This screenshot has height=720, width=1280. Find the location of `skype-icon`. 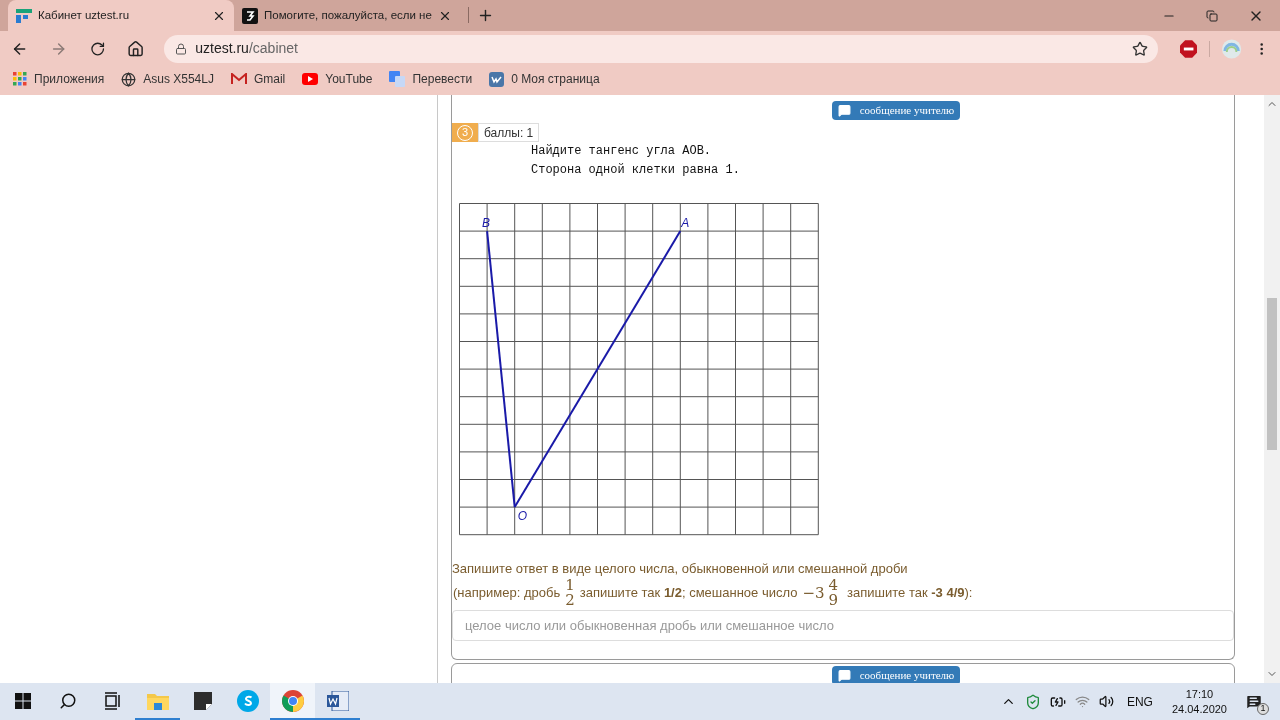

skype-icon is located at coordinates (247, 700).